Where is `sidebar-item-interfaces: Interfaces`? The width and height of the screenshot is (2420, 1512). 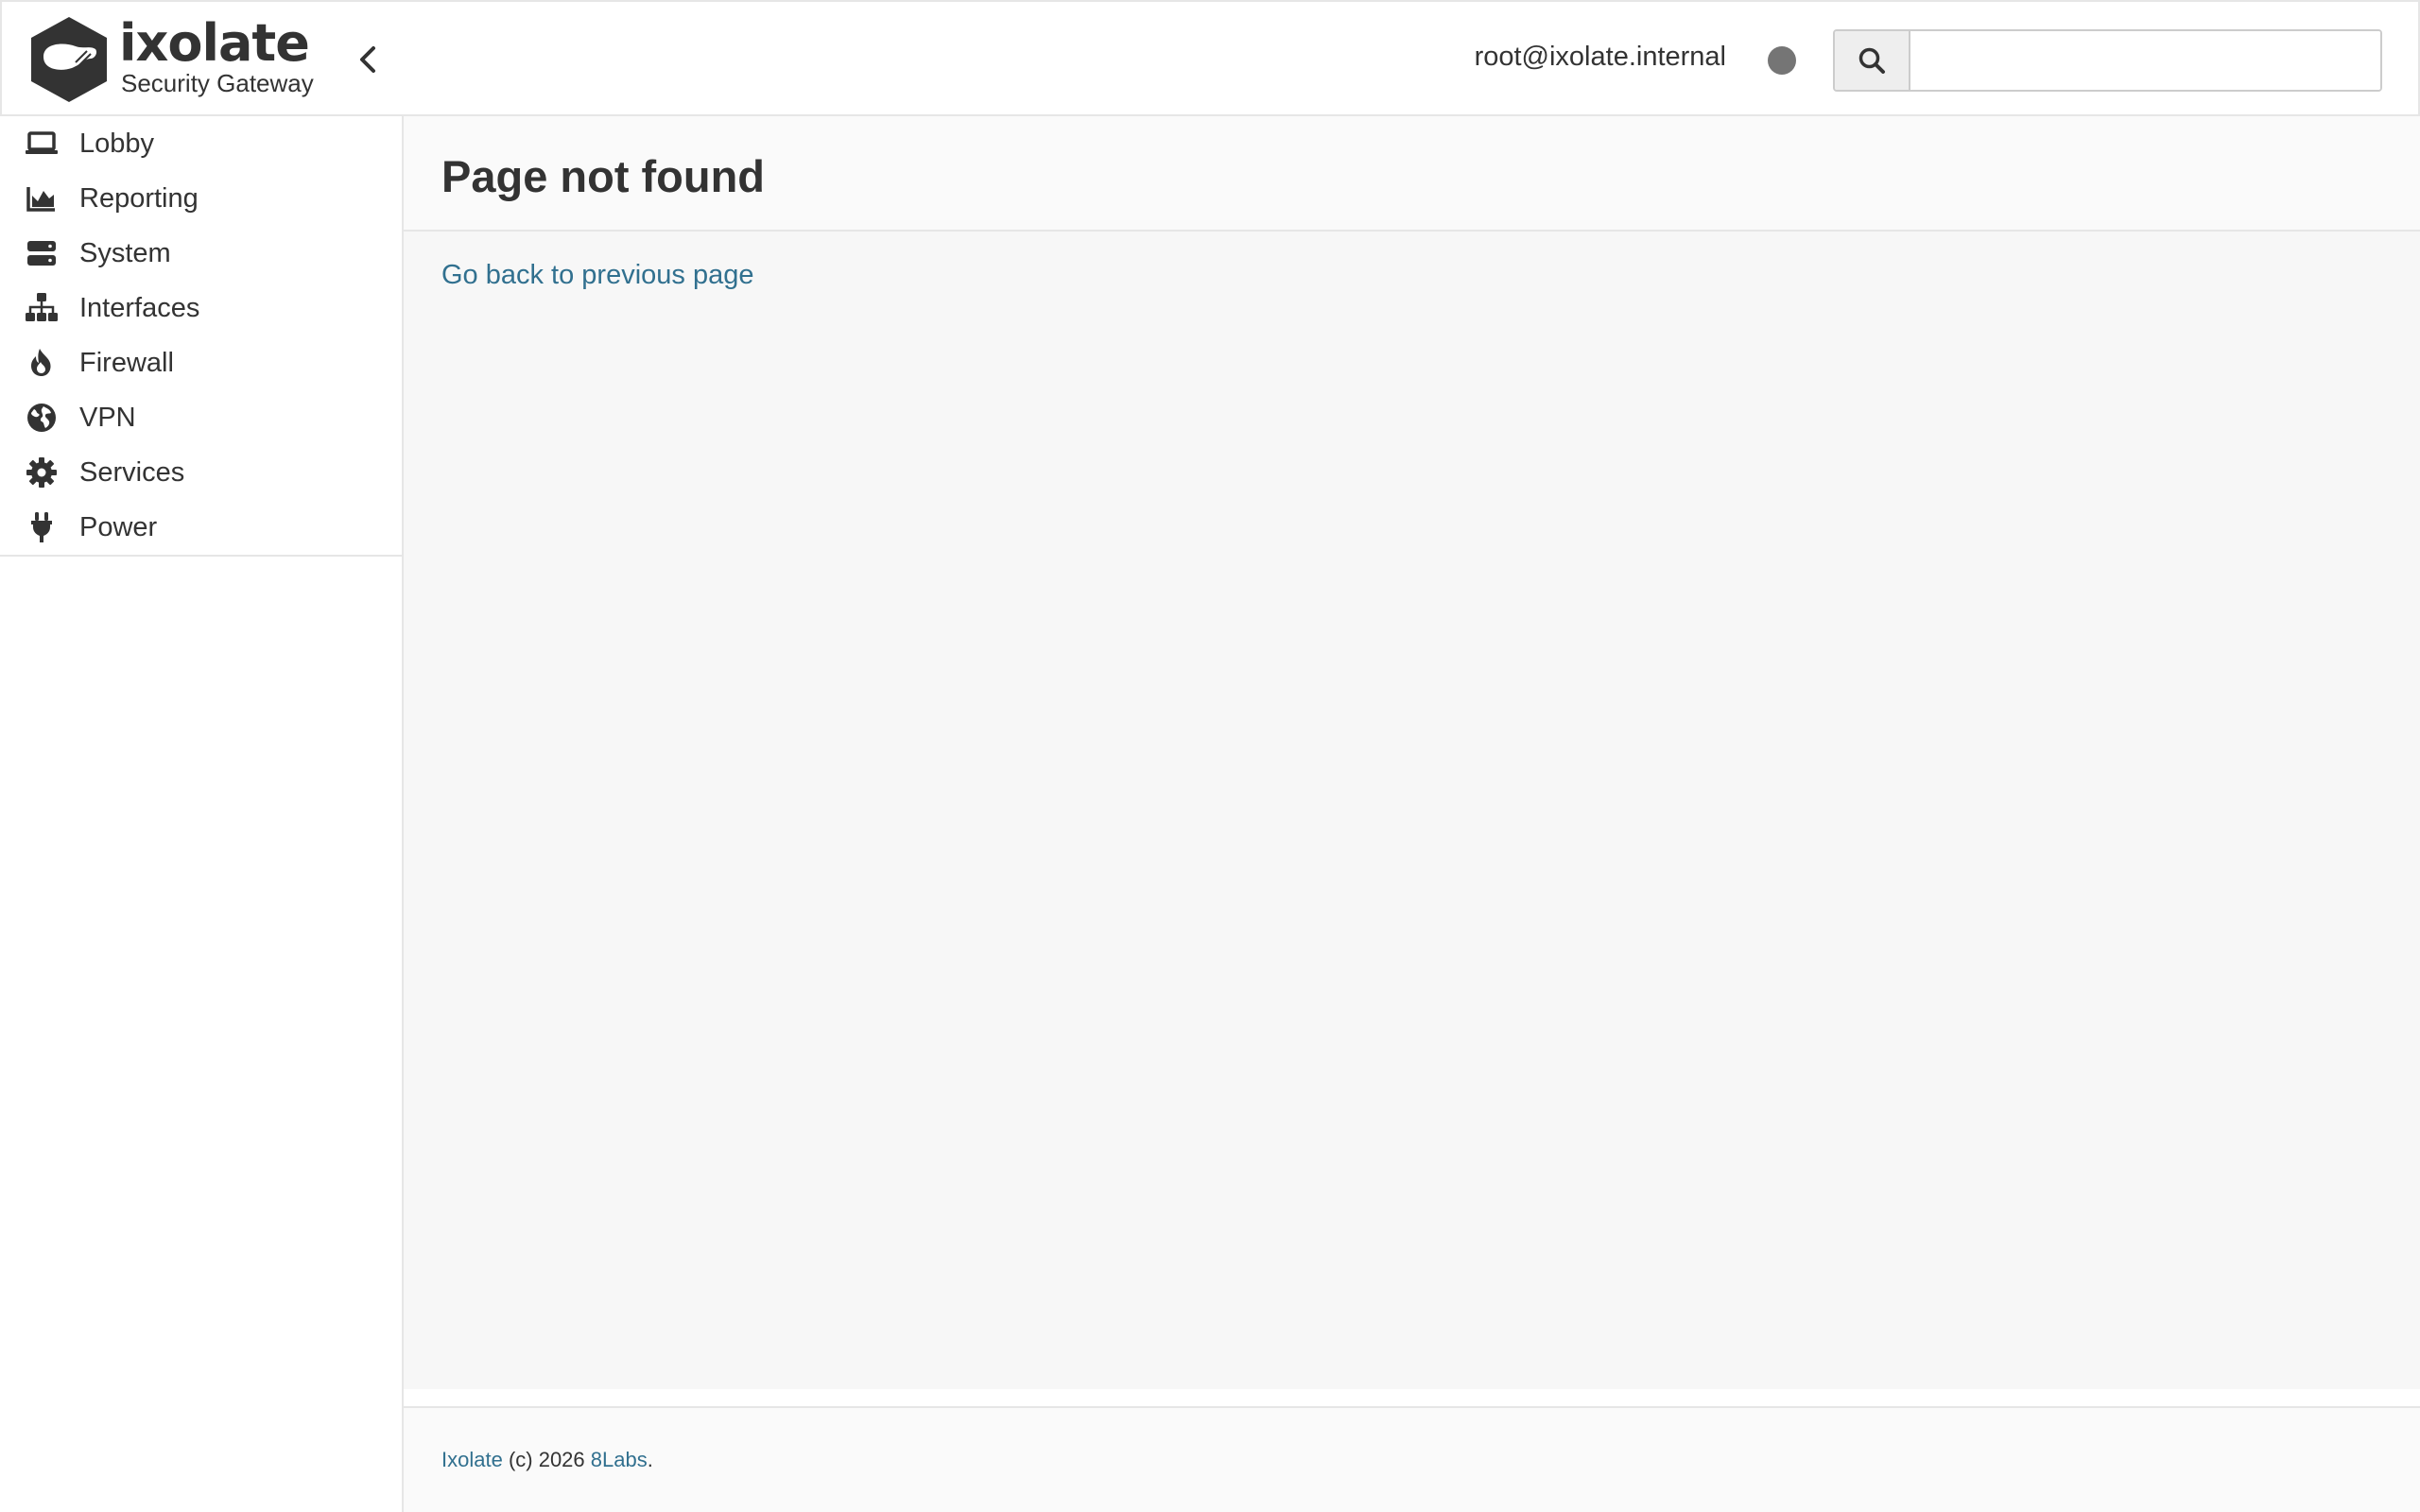
sidebar-item-interfaces: Interfaces is located at coordinates (201, 308).